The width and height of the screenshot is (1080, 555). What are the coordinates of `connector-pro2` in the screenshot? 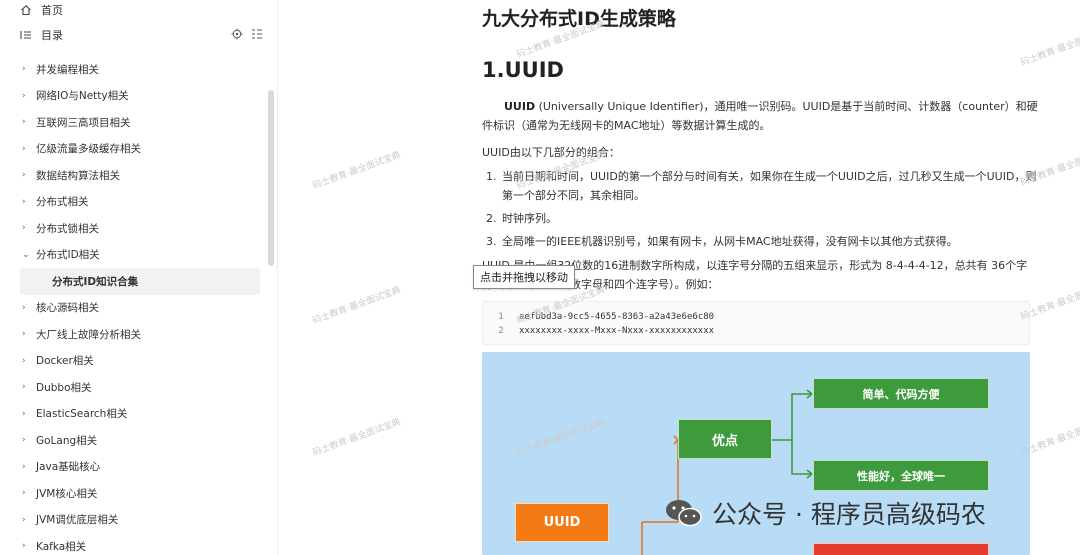 It's located at (801, 457).